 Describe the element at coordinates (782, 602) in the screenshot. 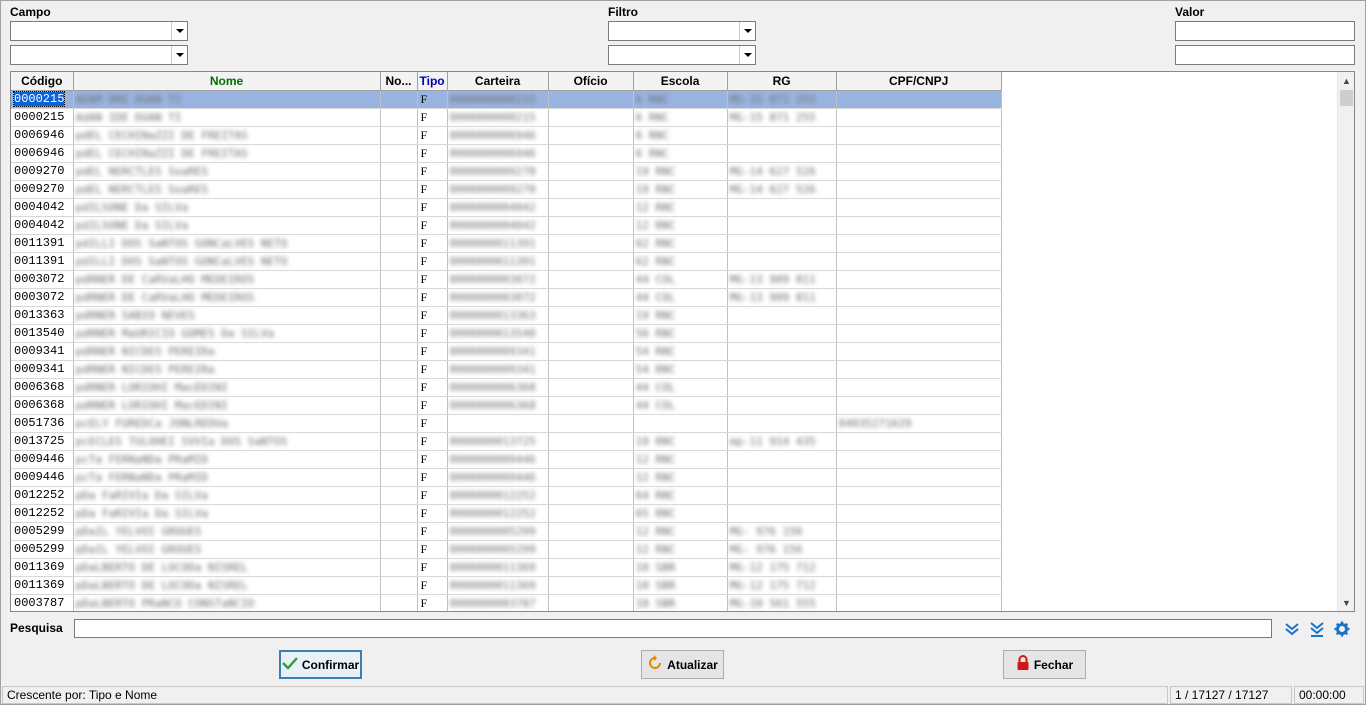

I see `cell-rg: MG-10 561 555` at that location.